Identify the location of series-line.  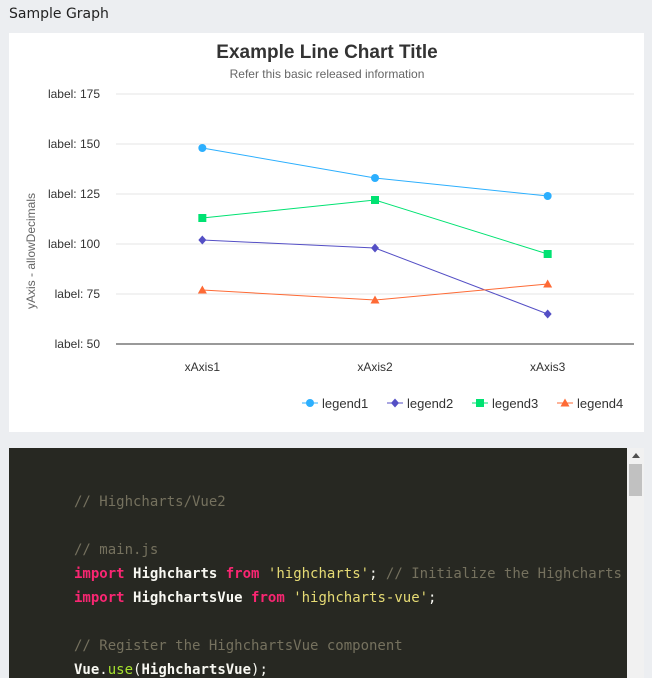
(375, 172).